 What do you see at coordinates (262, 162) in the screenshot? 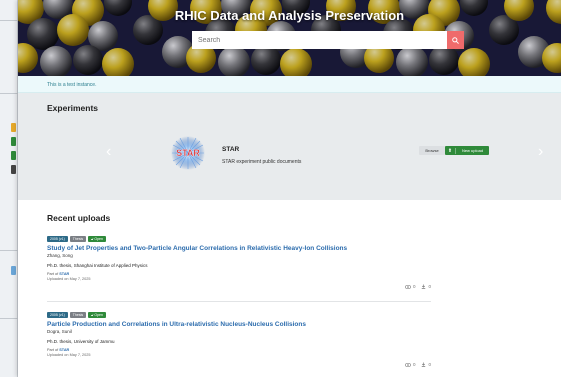
I see `experiment-description: STAR experiment public documents` at bounding box center [262, 162].